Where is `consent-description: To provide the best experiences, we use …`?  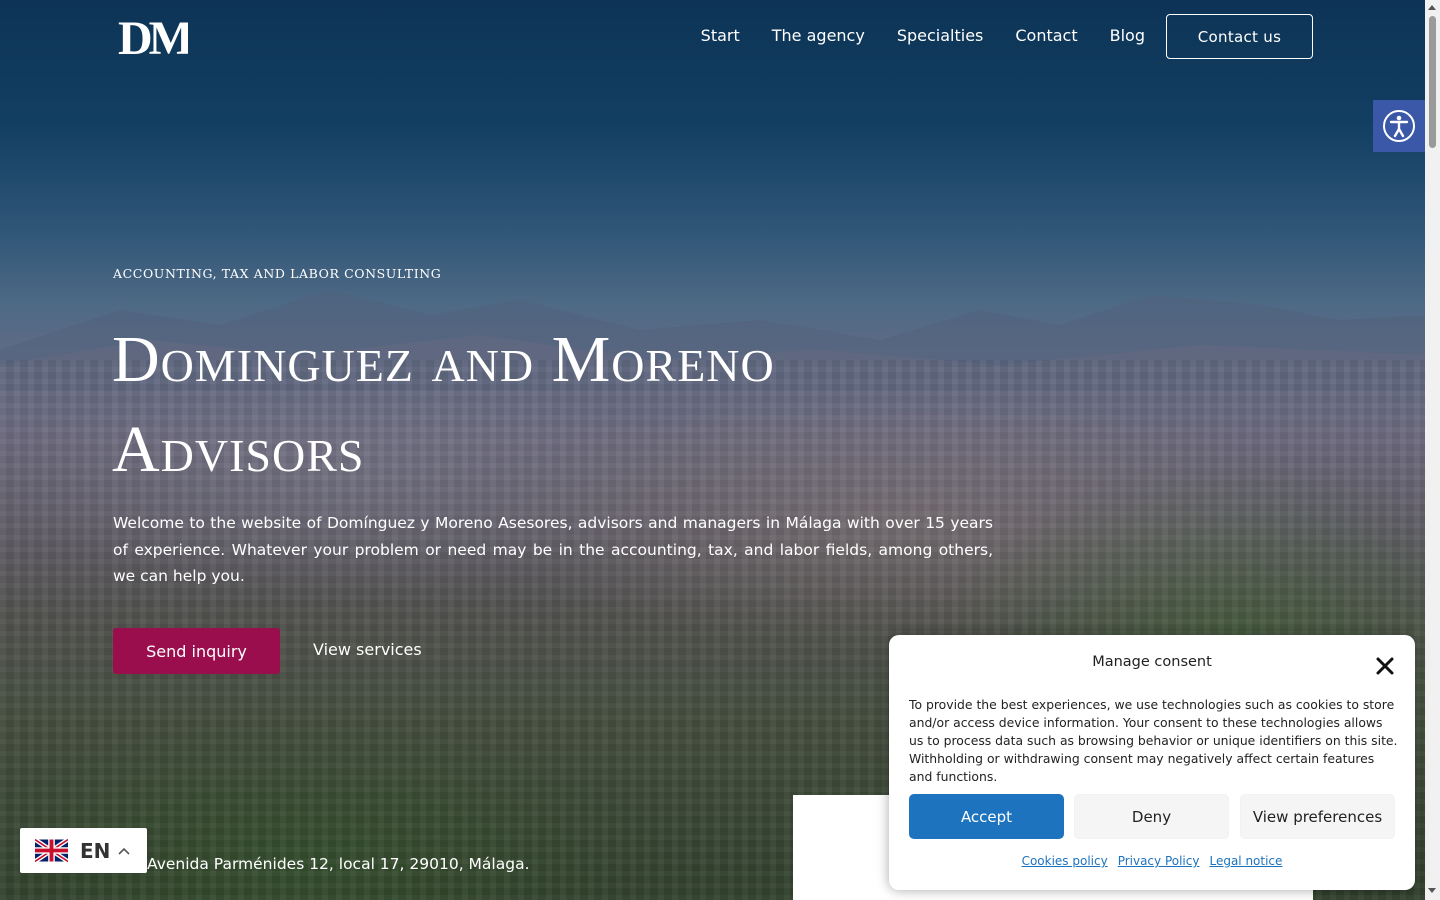
consent-description: To provide the best experiences, we use … is located at coordinates (1153, 740).